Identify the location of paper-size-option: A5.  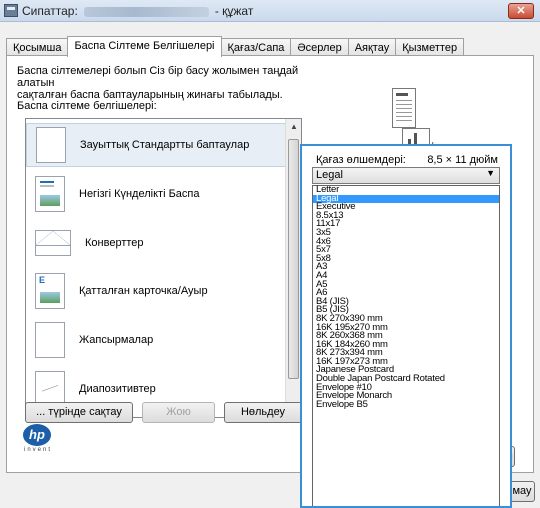
(406, 284).